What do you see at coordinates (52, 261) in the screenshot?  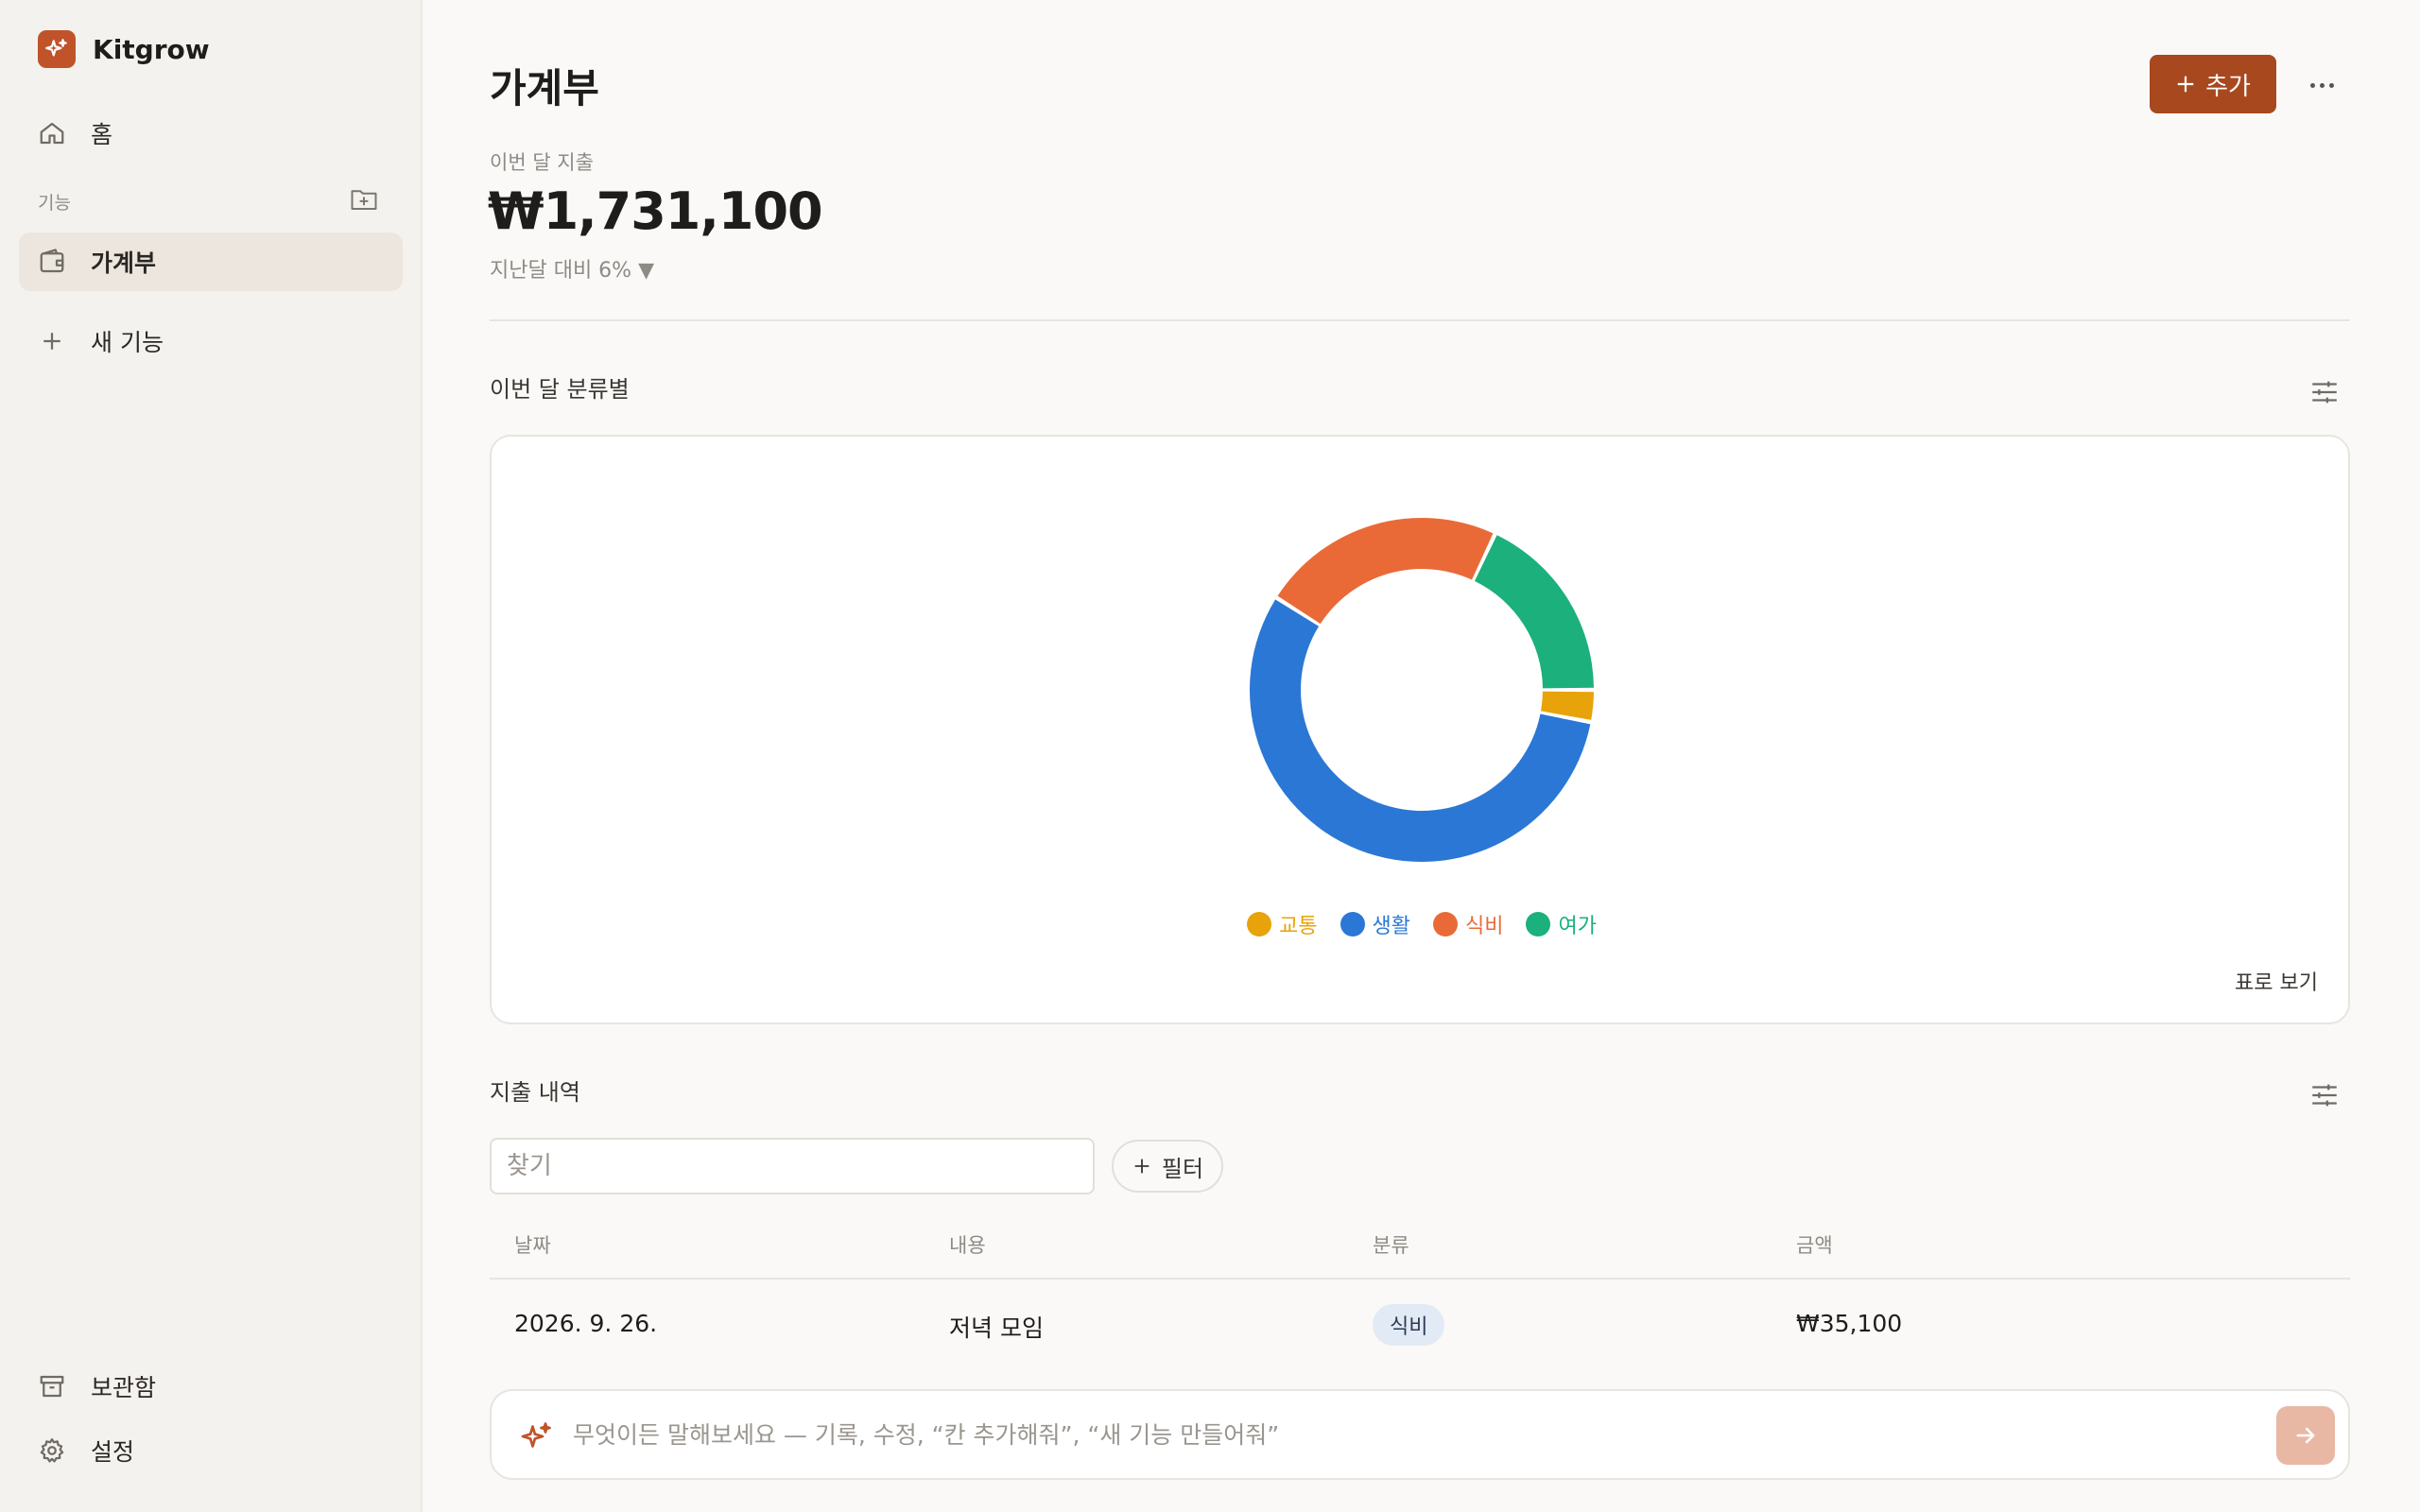 I see `wallet-icon` at bounding box center [52, 261].